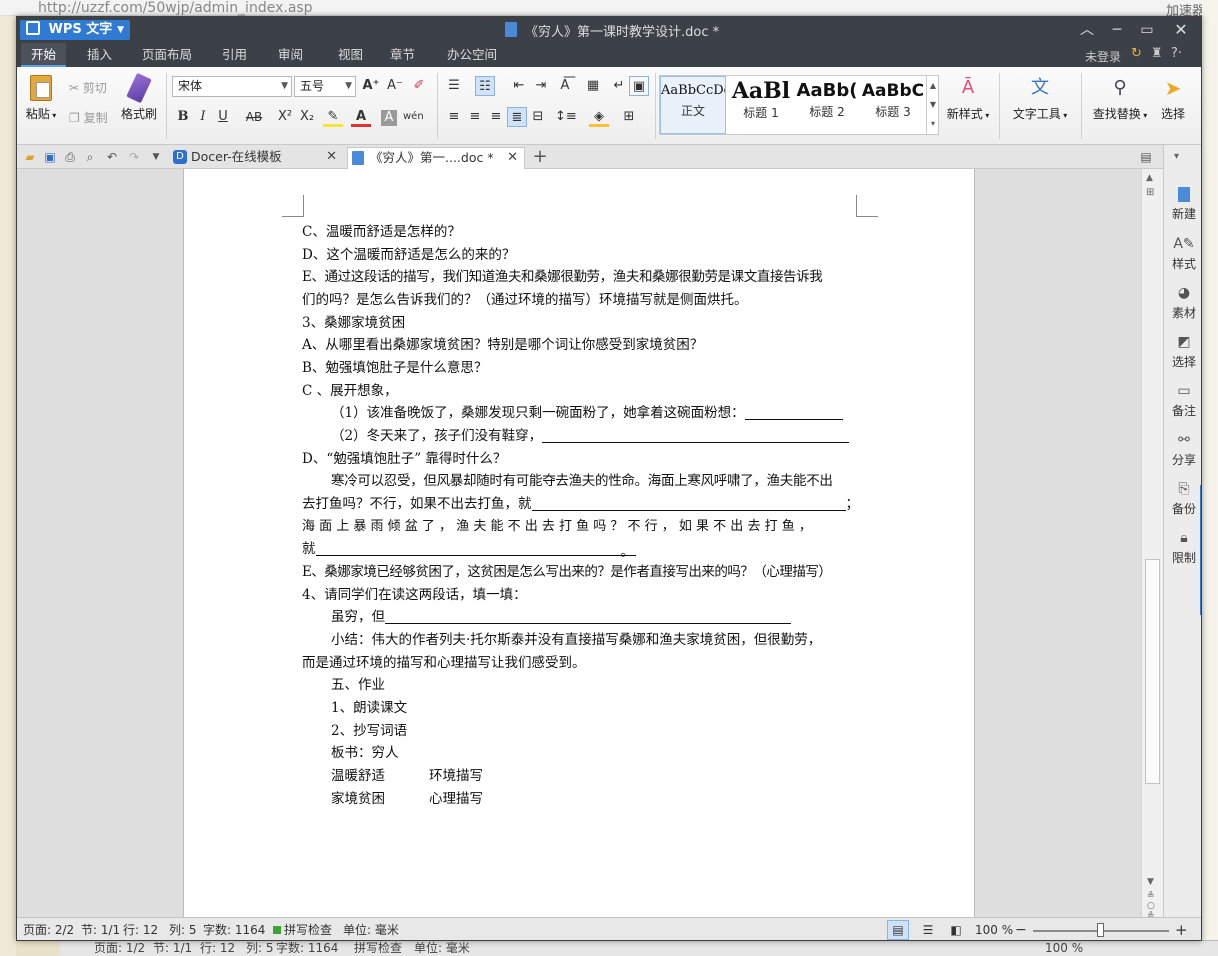 This screenshot has height=956, width=1218. What do you see at coordinates (254, 117) in the screenshot?
I see `strikethrough-icon: AB` at bounding box center [254, 117].